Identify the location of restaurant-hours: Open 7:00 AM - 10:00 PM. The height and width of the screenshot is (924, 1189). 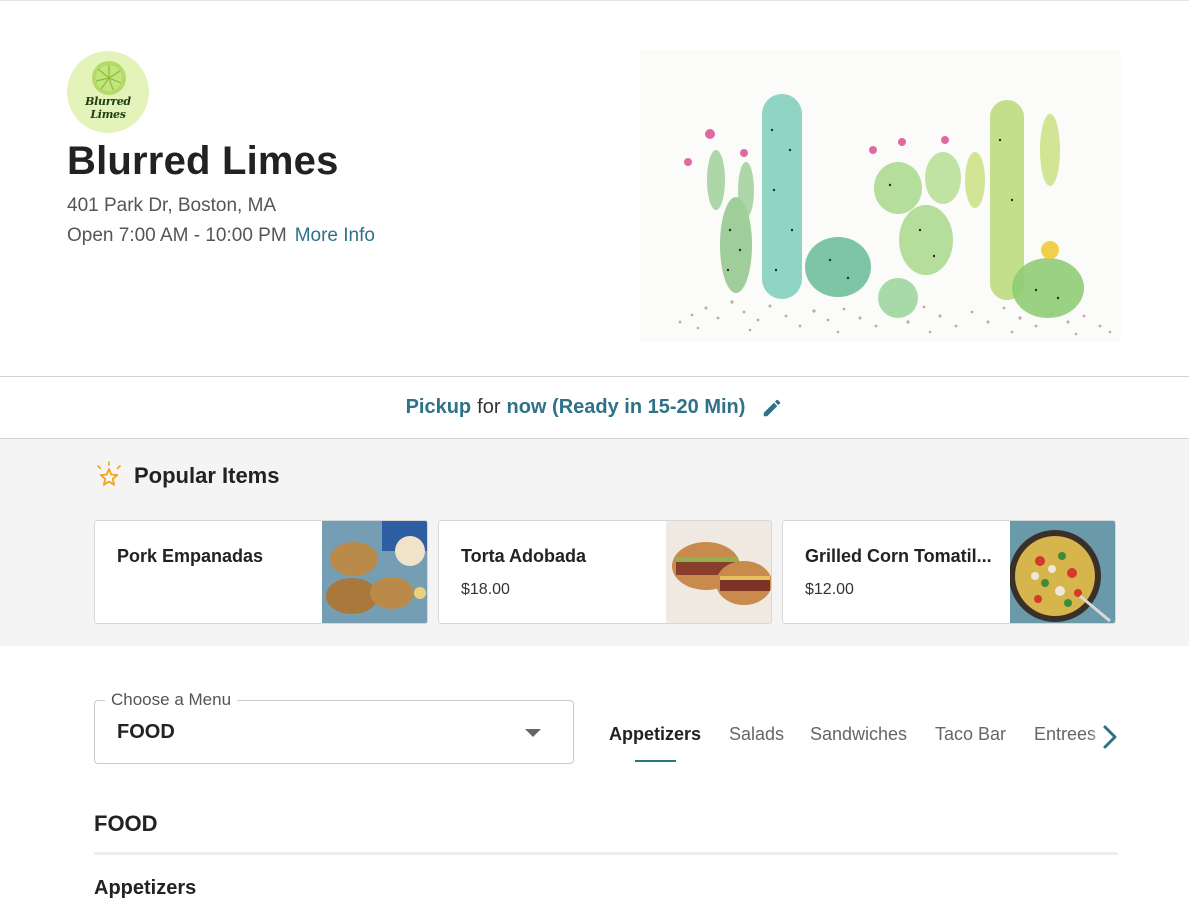
(177, 235).